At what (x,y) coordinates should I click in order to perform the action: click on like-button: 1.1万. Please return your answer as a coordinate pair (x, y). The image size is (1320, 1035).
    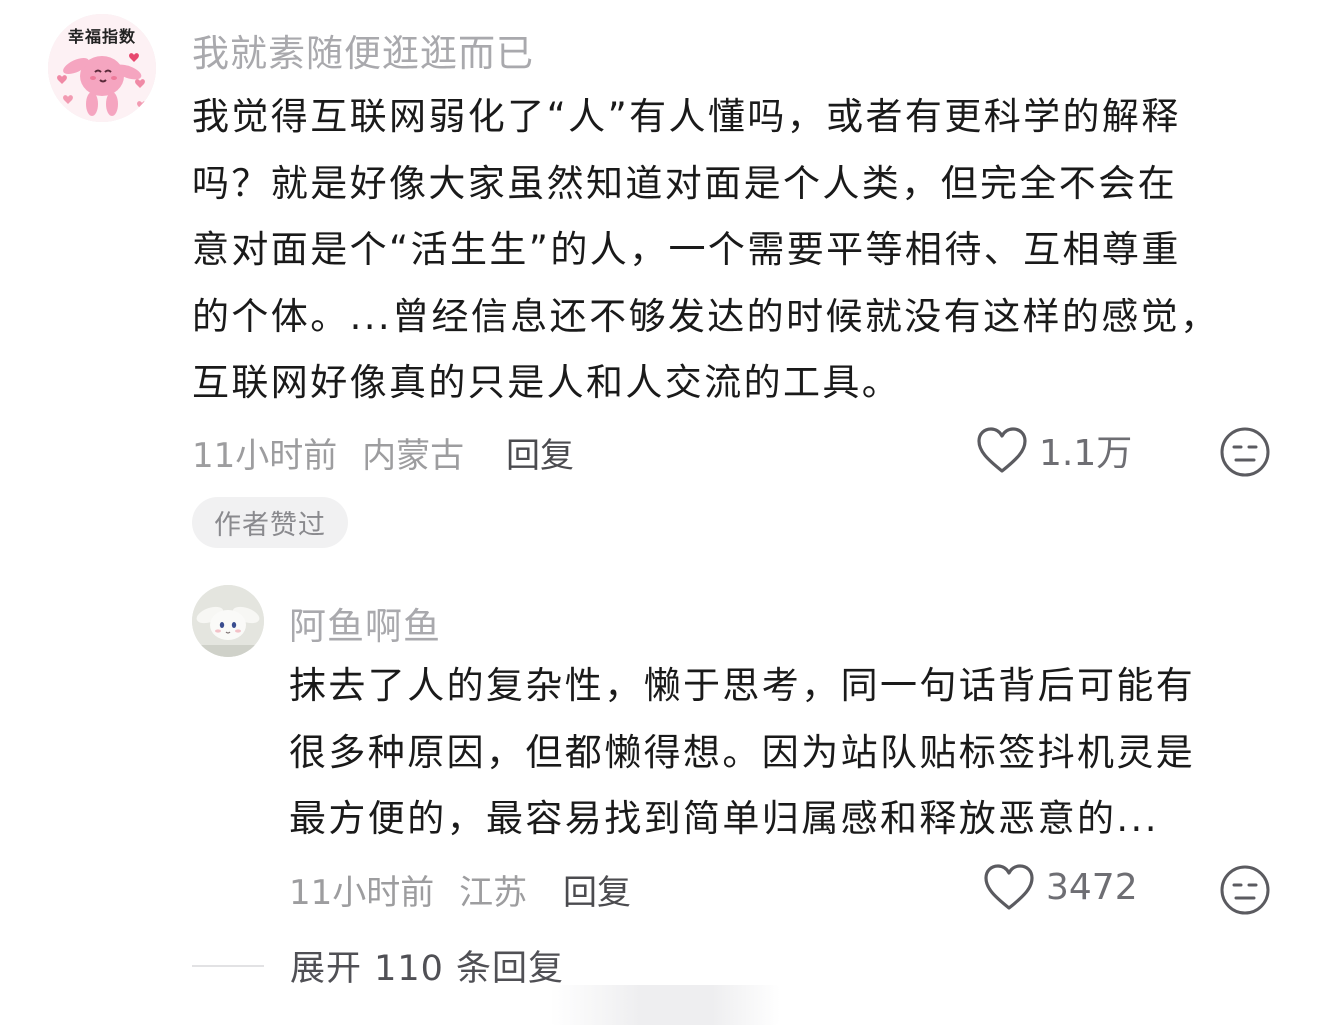
    Looking at the image, I should click on (1053, 450).